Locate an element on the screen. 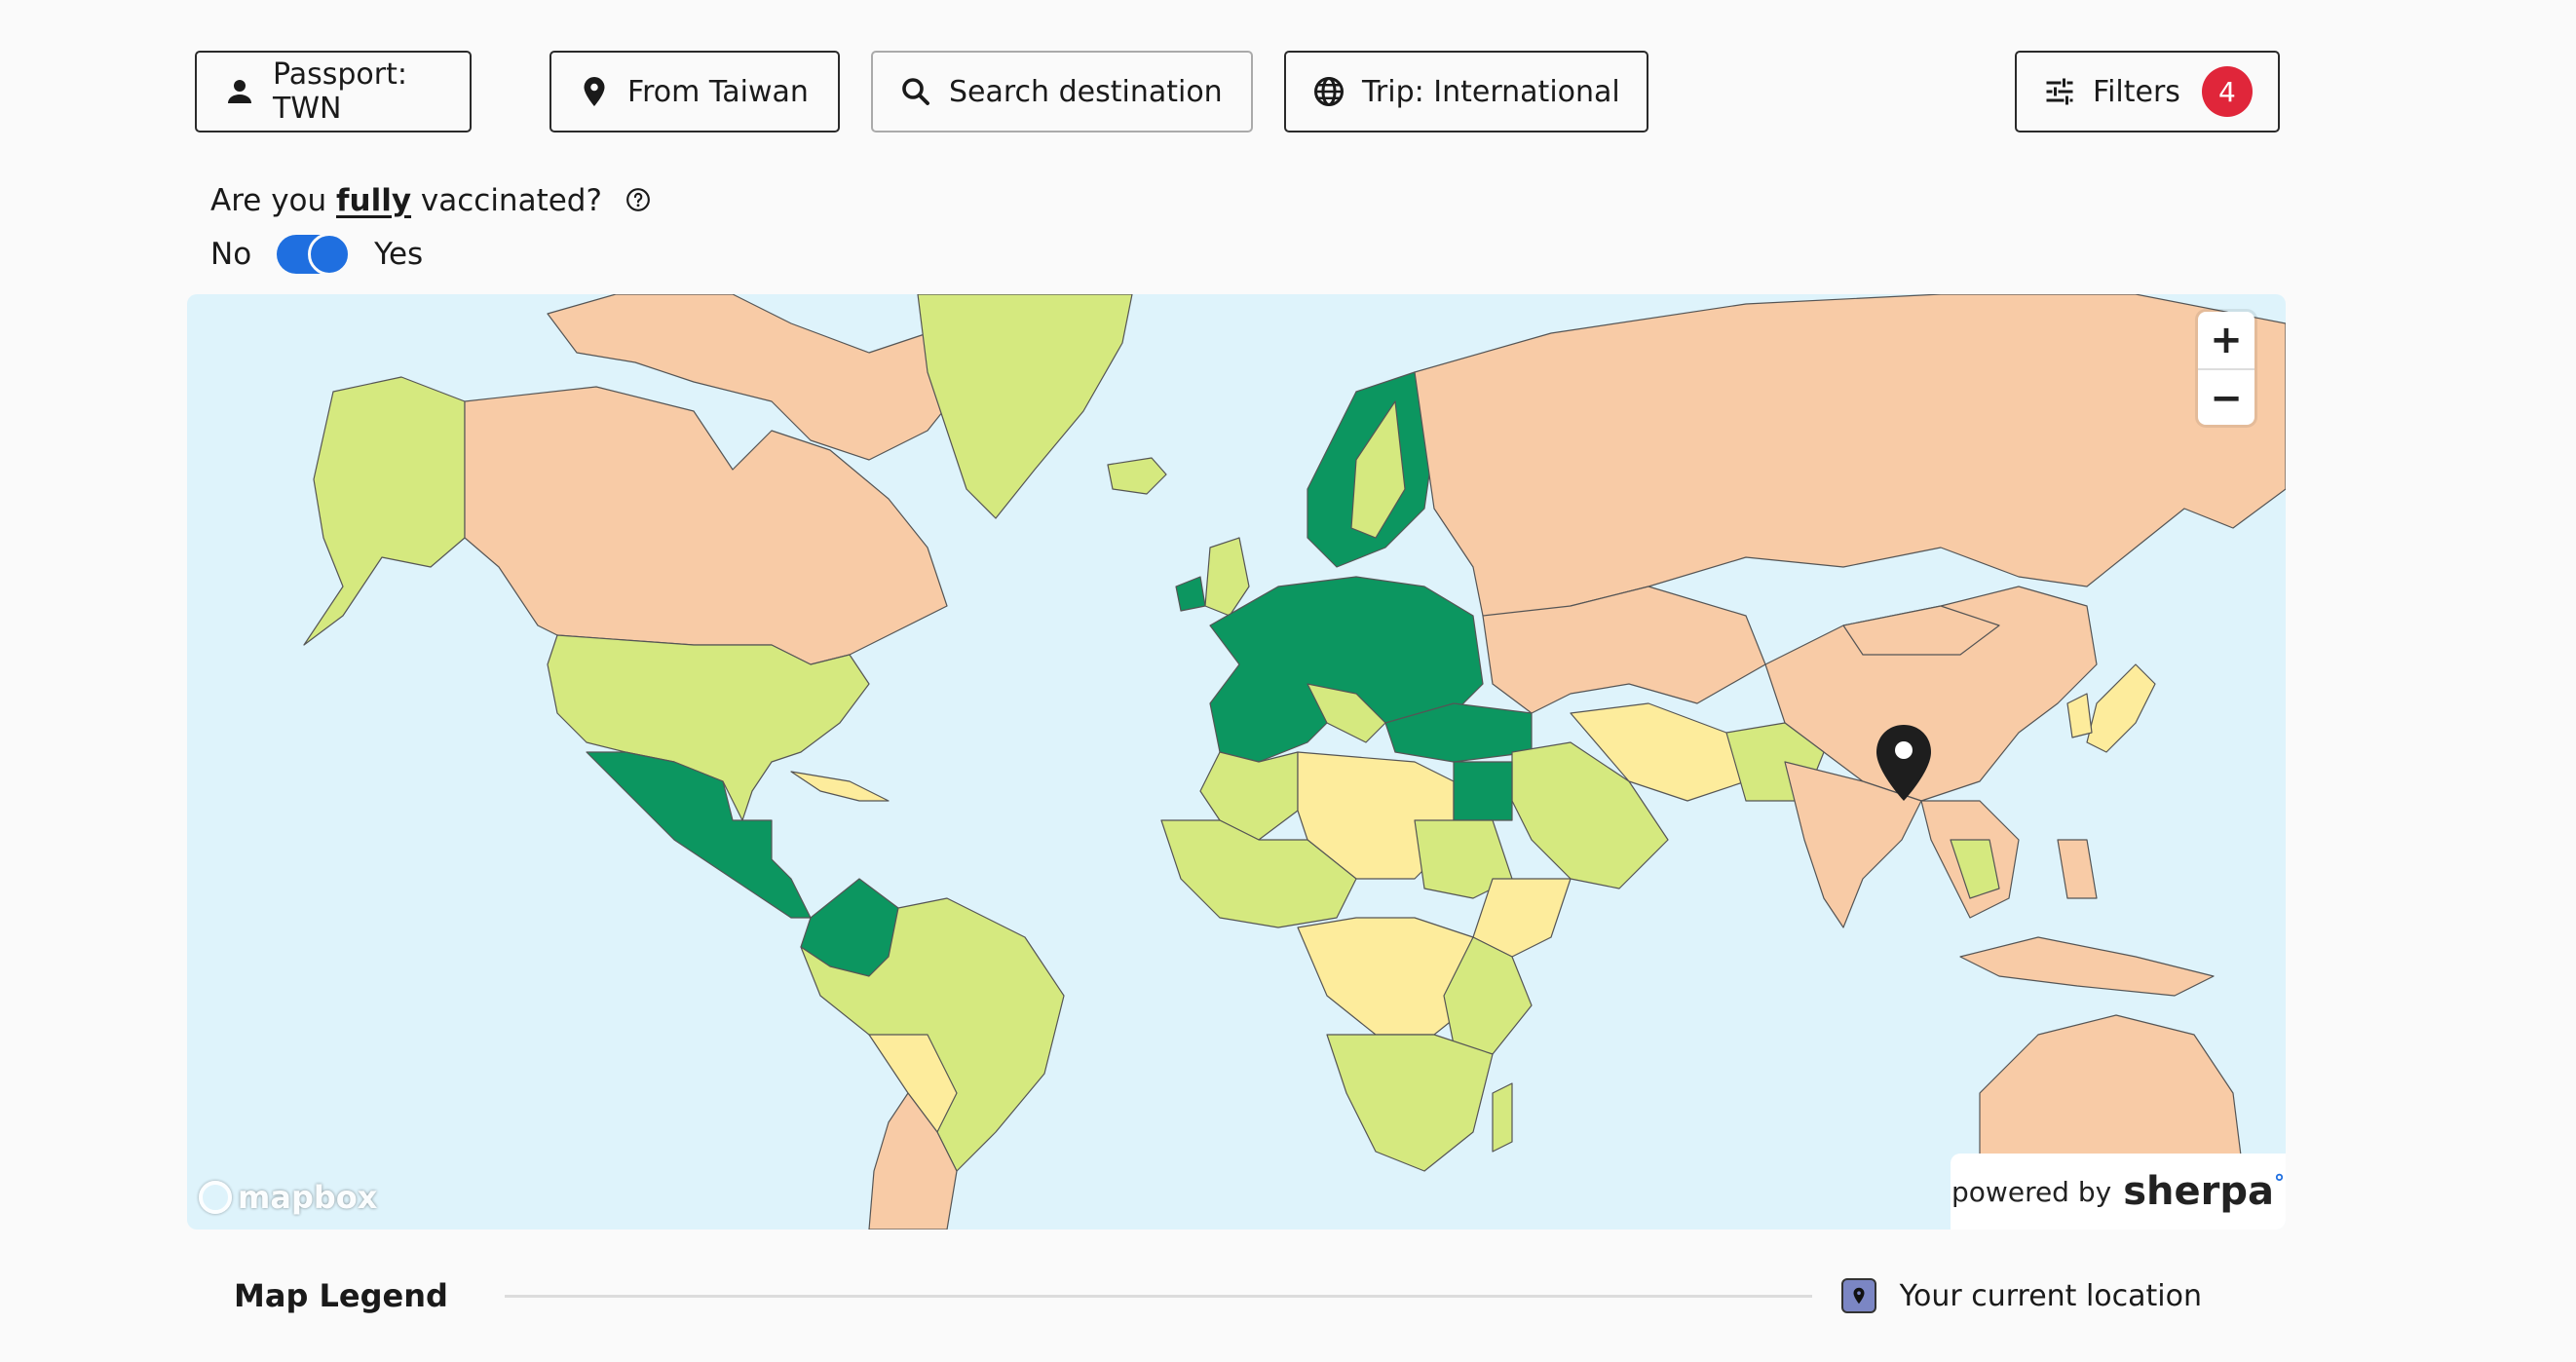  legend-current-location: Your current location is located at coordinates (2050, 1296).